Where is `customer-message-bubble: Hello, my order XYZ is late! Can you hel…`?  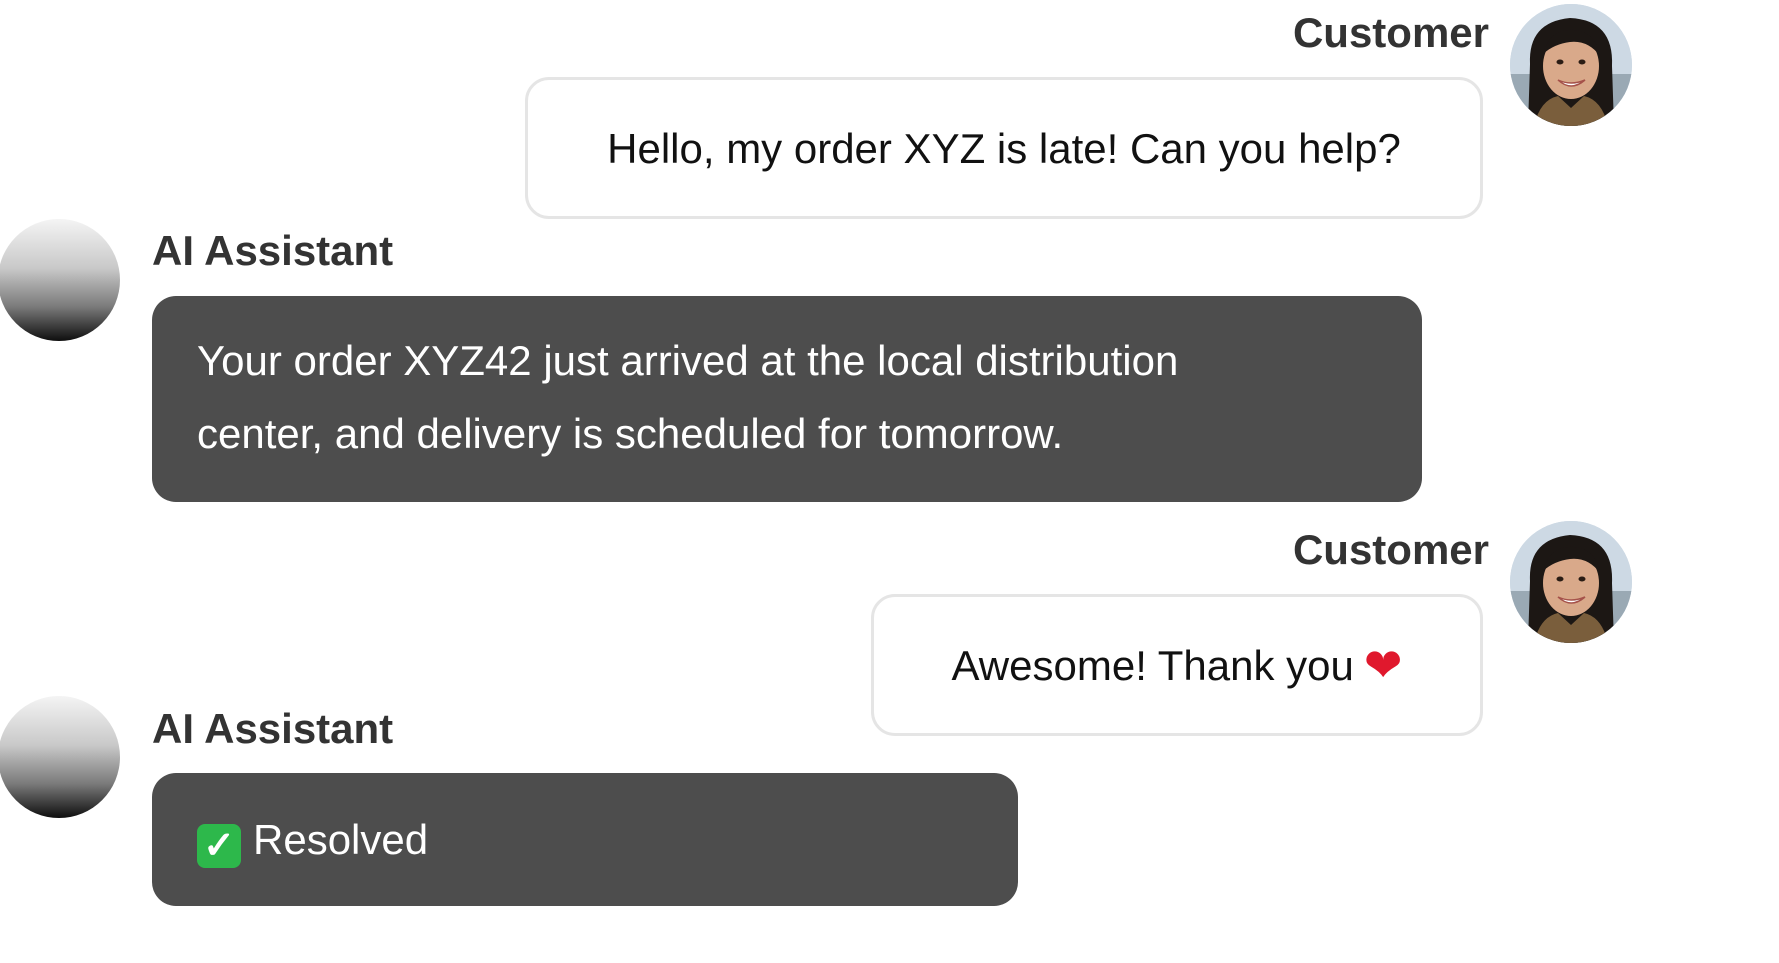 customer-message-bubble: Hello, my order XYZ is late! Can you hel… is located at coordinates (1004, 148).